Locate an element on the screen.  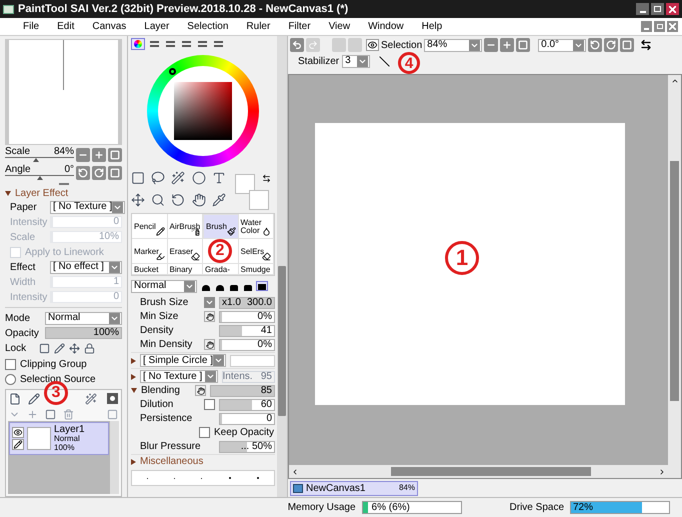
slider: 0% is located at coordinates (247, 344).